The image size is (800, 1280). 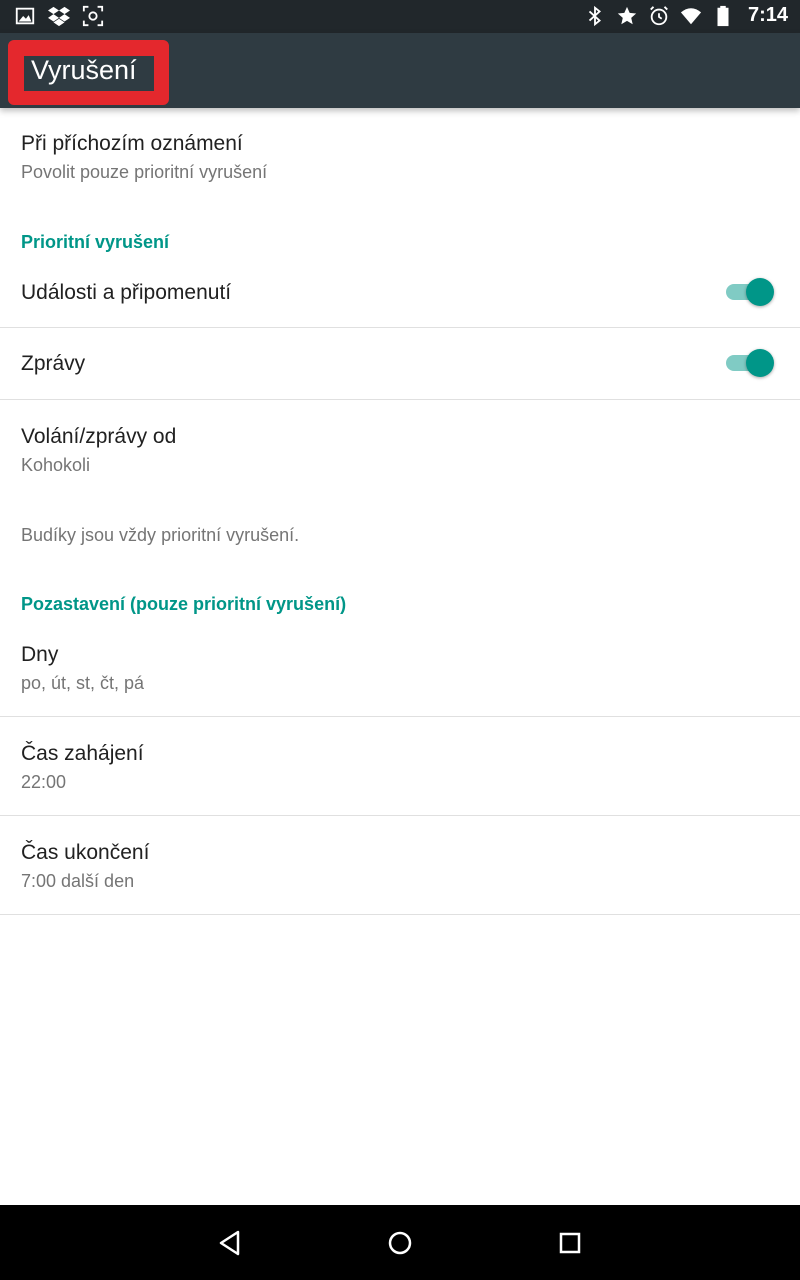 What do you see at coordinates (40, 654) in the screenshot?
I see `days-title: Dny` at bounding box center [40, 654].